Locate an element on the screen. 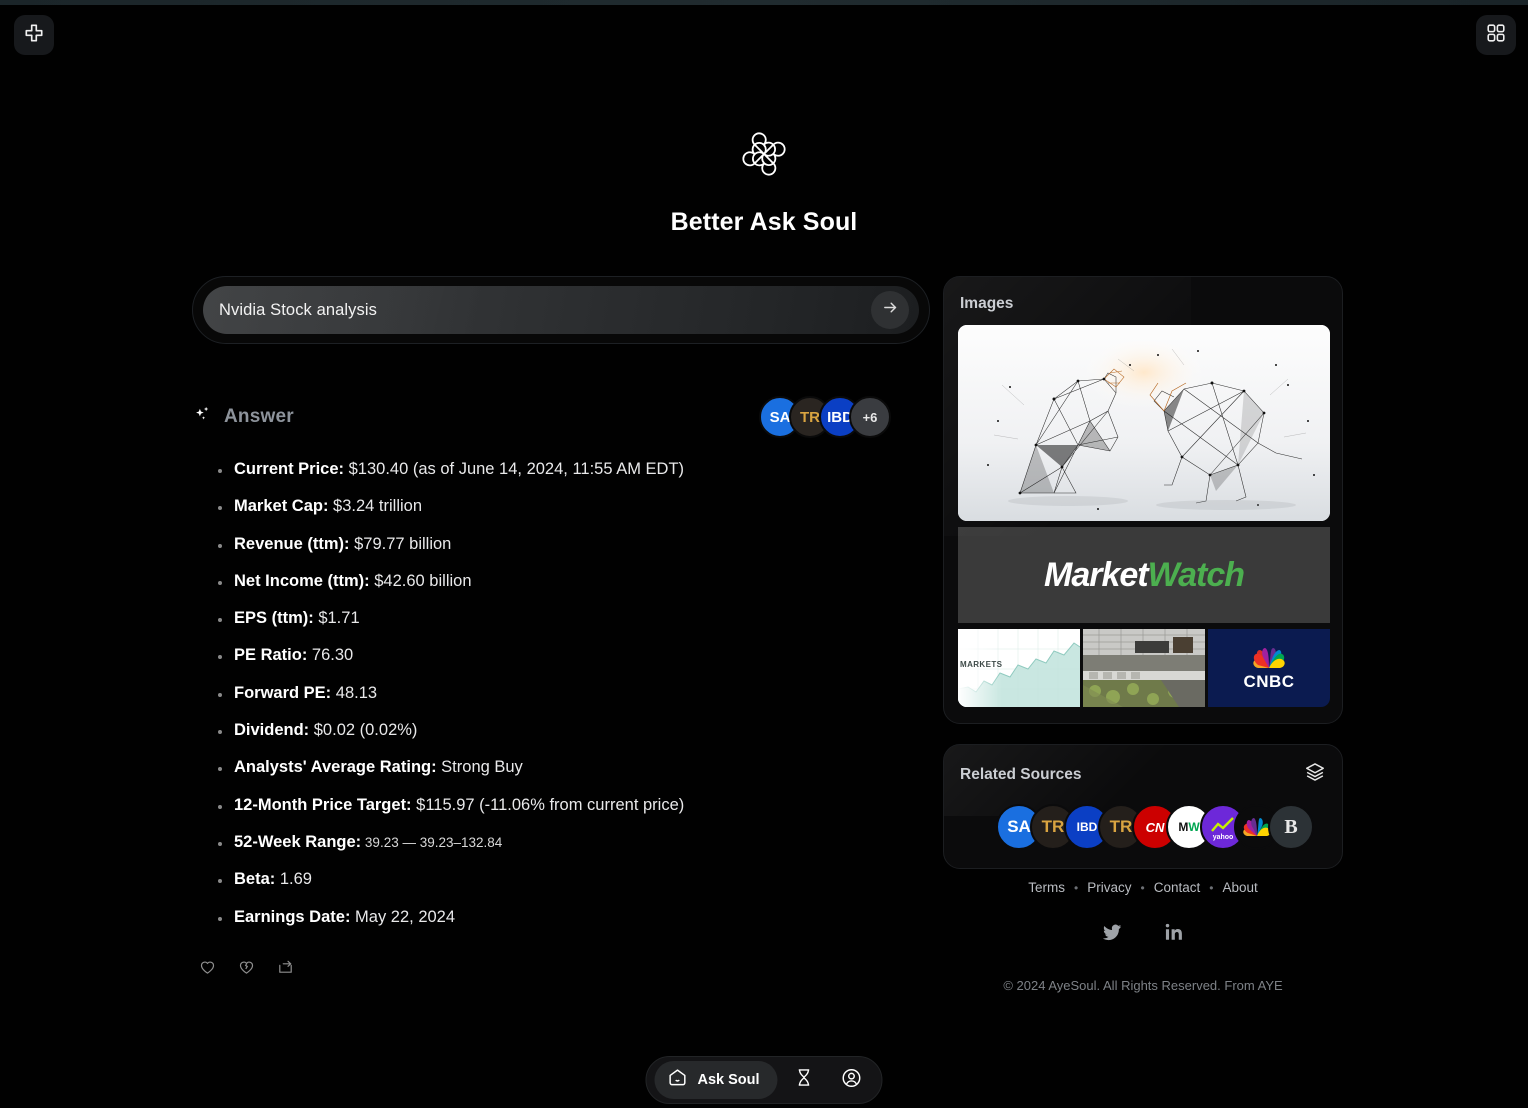 The height and width of the screenshot is (1108, 1528). answer-bullet-label: Dividend: is located at coordinates (272, 730).